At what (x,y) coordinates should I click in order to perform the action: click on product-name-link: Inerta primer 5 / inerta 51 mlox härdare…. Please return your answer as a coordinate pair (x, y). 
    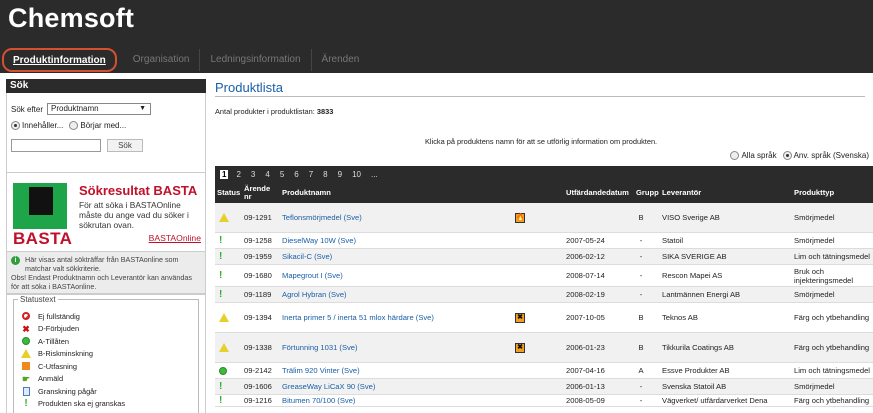
    Looking at the image, I should click on (358, 317).